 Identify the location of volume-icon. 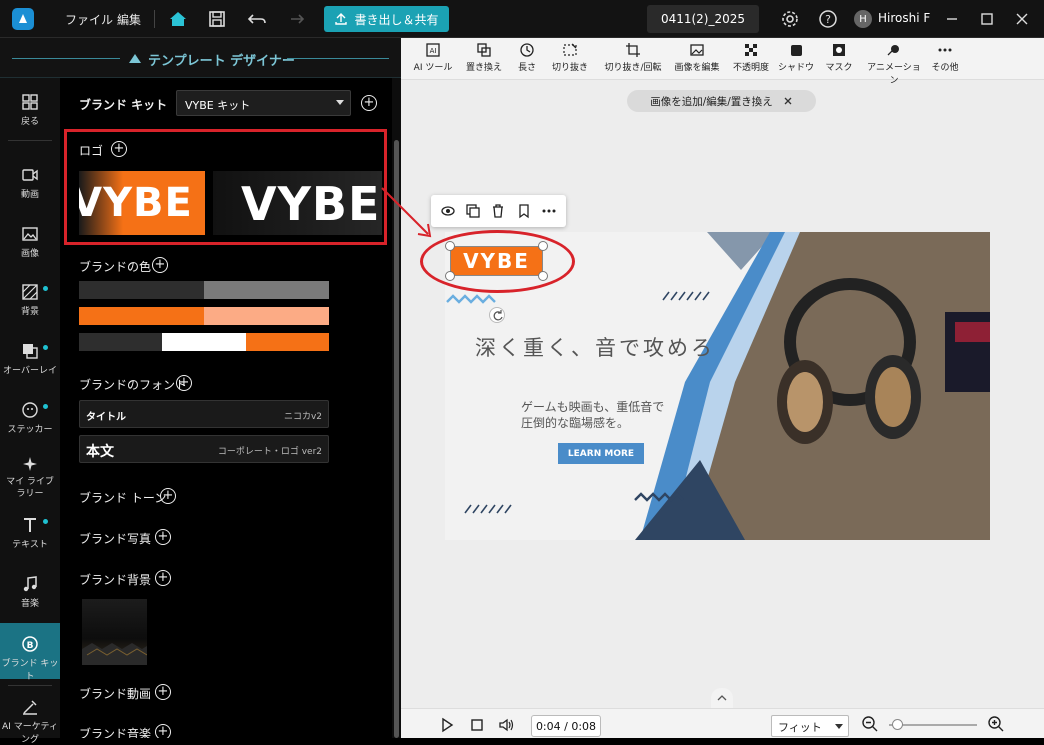
(507, 725).